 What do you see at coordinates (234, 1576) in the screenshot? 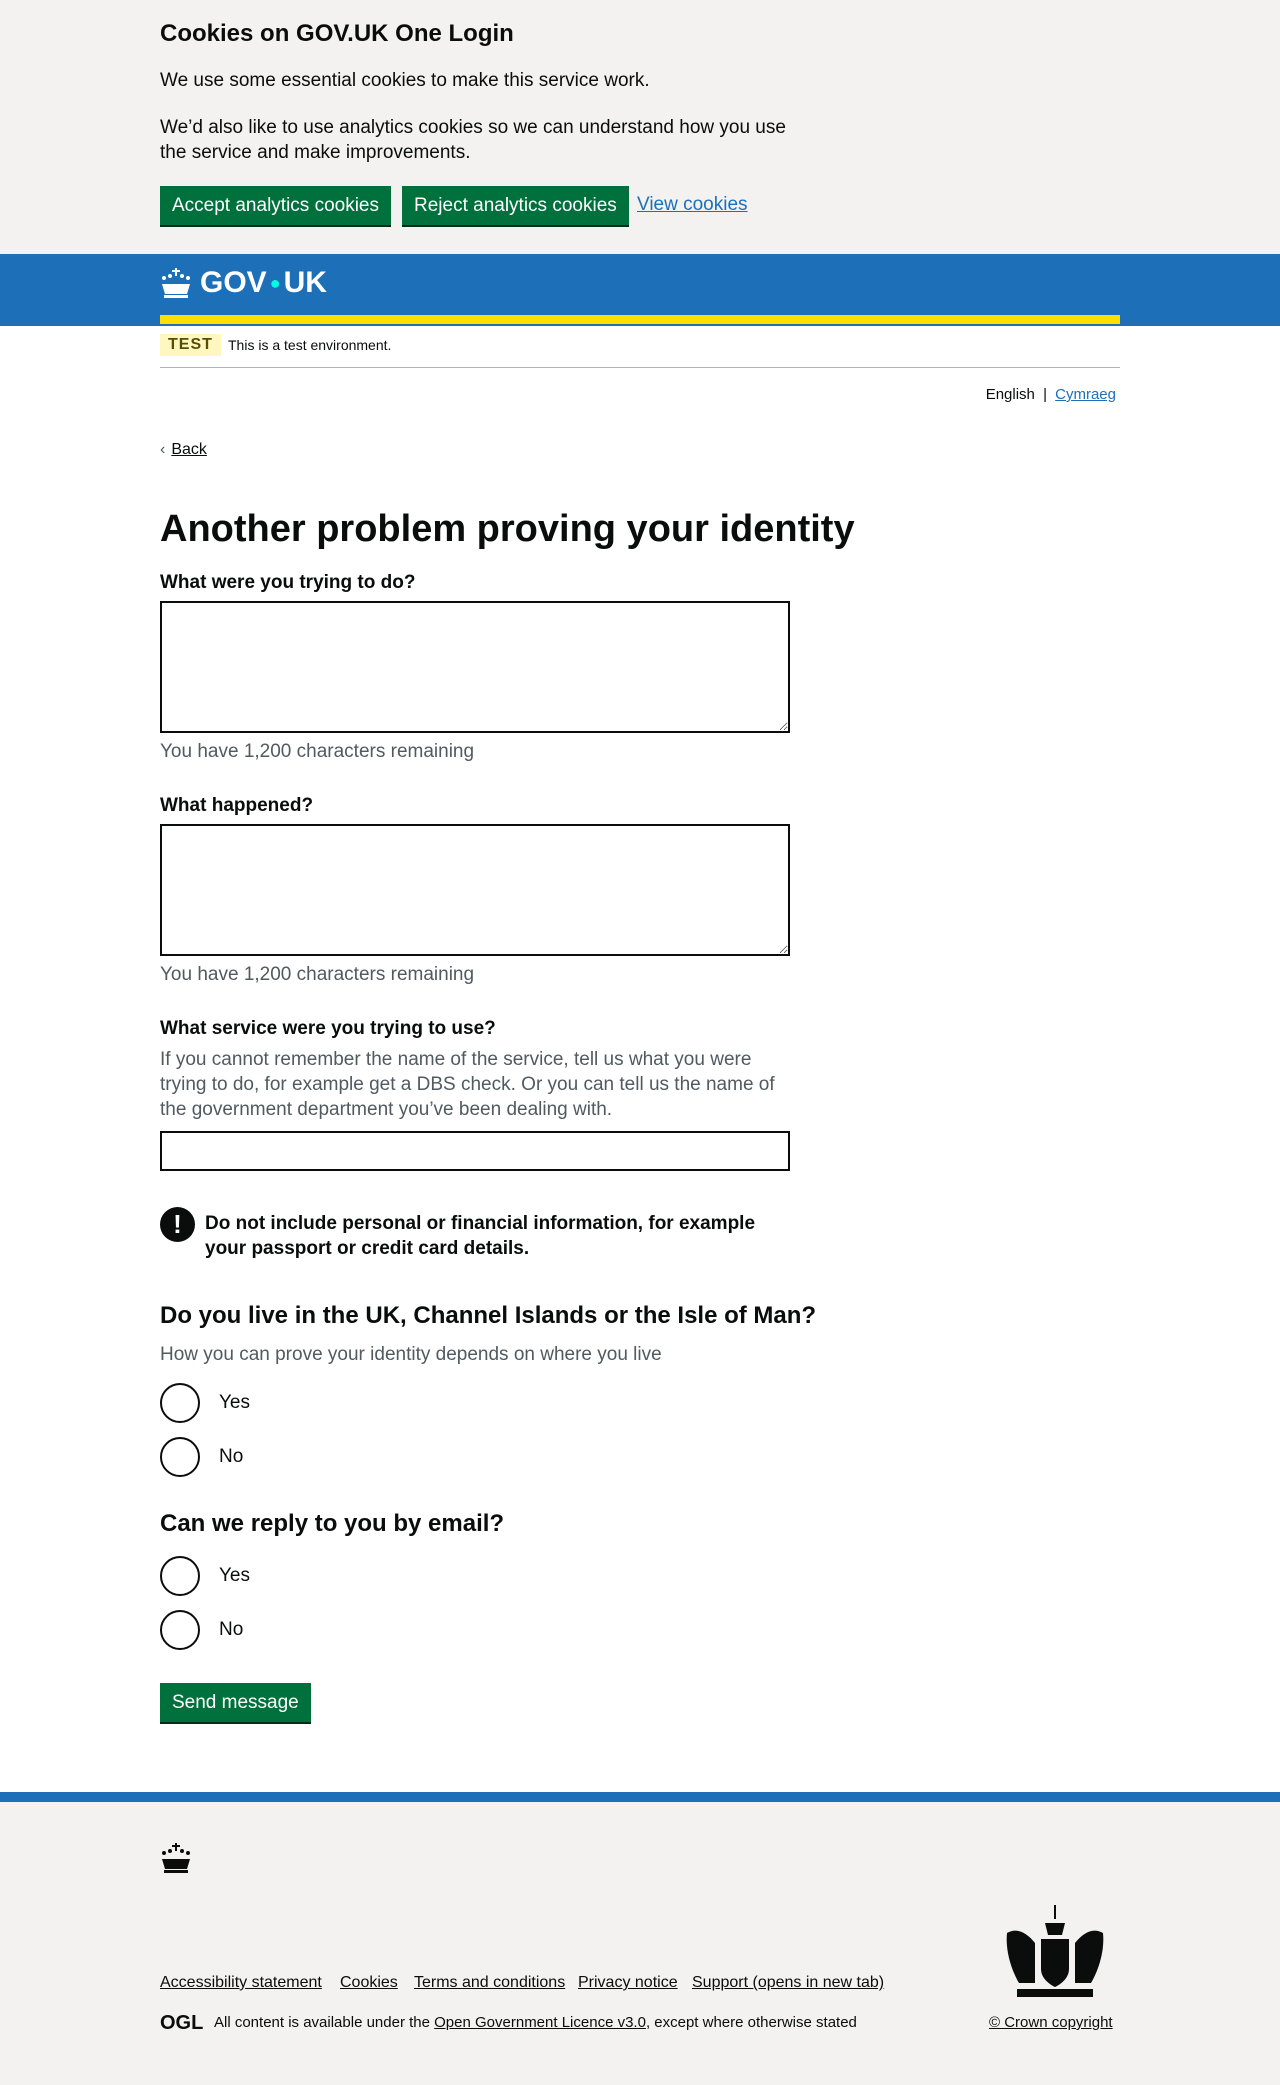
I see `email-yes-label: Yes` at bounding box center [234, 1576].